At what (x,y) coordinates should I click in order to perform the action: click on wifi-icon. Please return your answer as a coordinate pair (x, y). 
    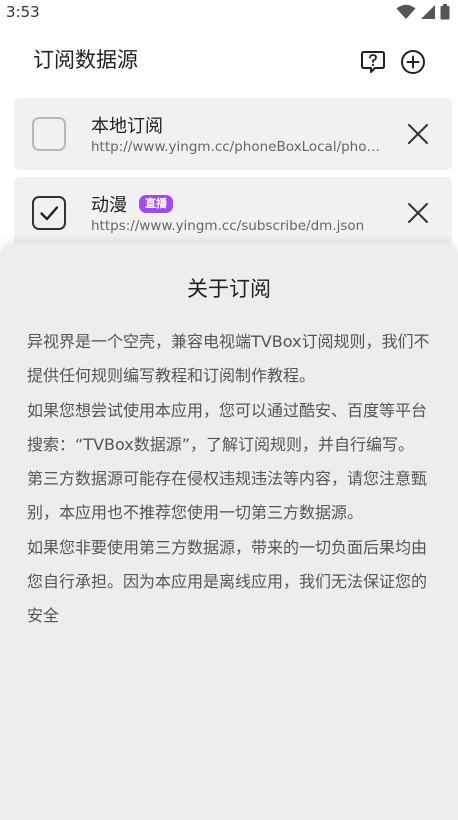
    Looking at the image, I should click on (406, 11).